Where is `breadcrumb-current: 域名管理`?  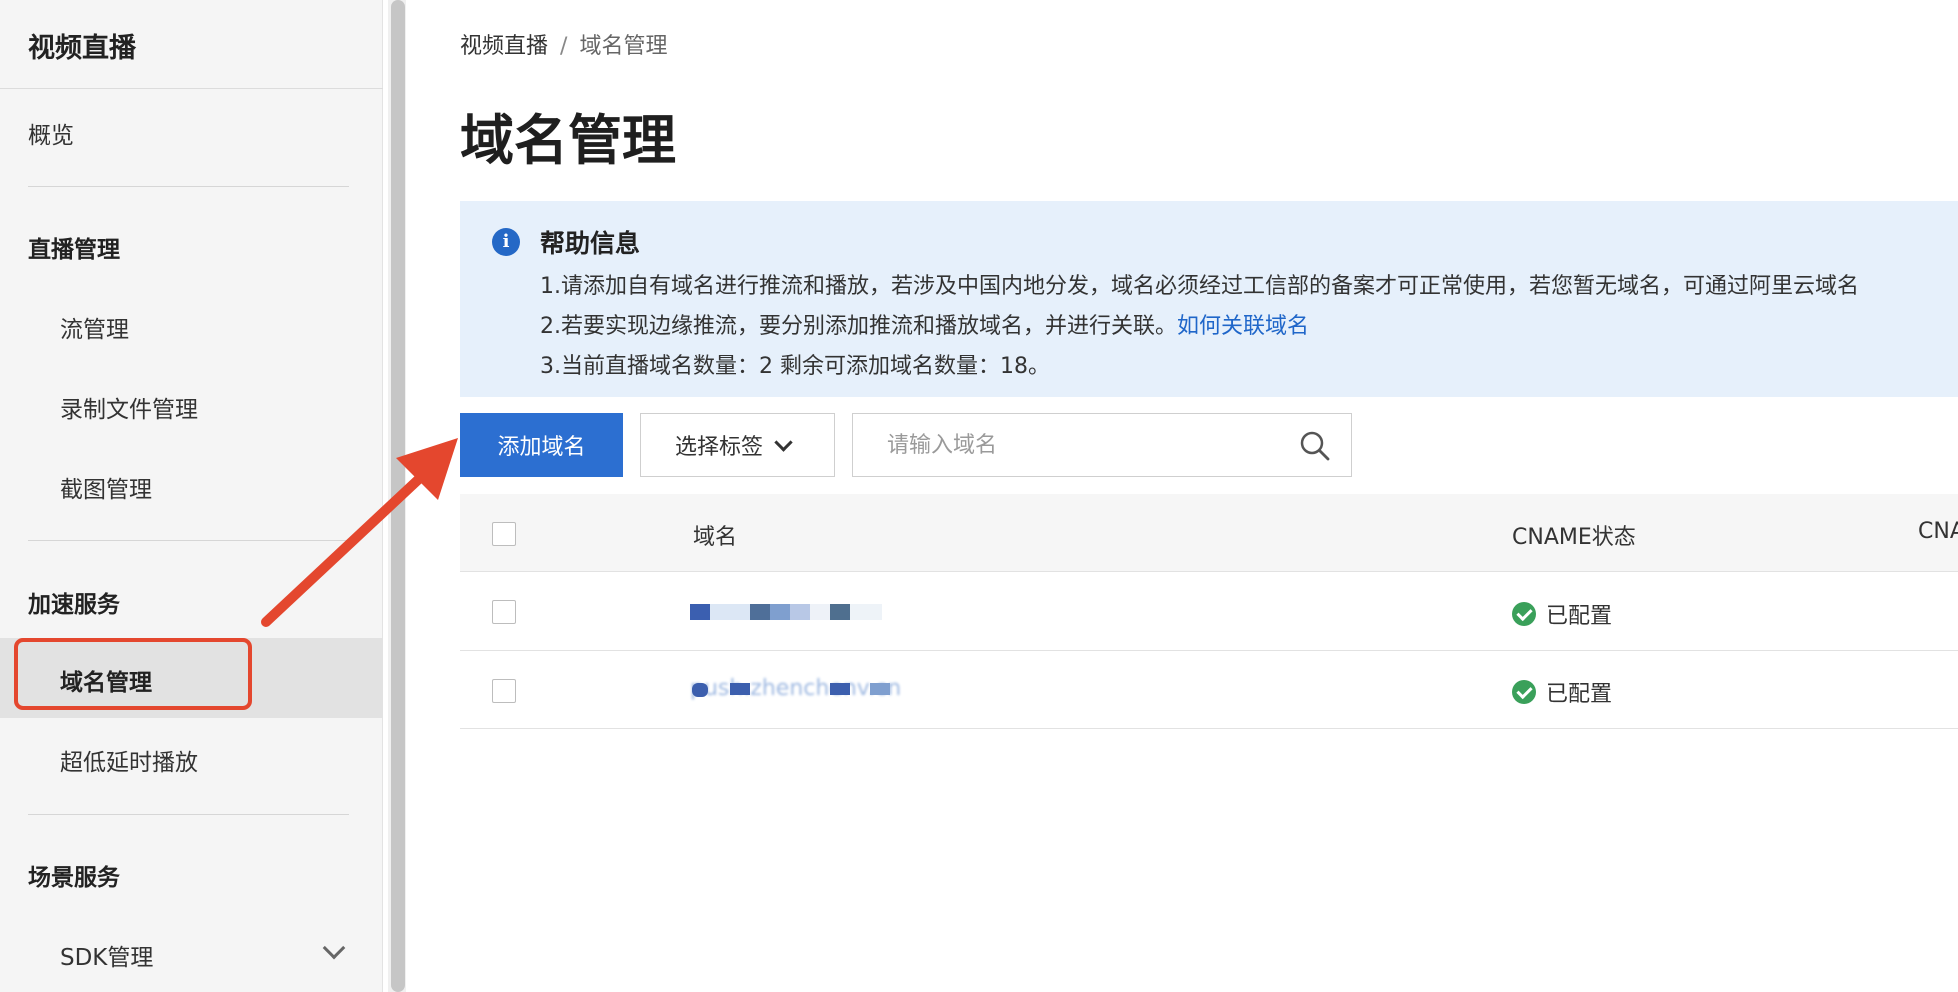 breadcrumb-current: 域名管理 is located at coordinates (623, 46).